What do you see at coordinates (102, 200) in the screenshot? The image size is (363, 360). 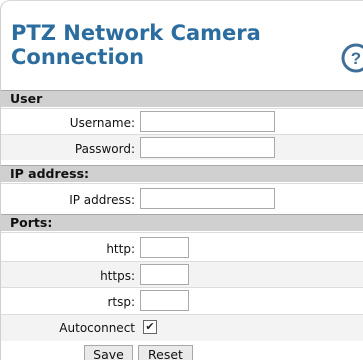 I see `ip-address-label: IP address:` at bounding box center [102, 200].